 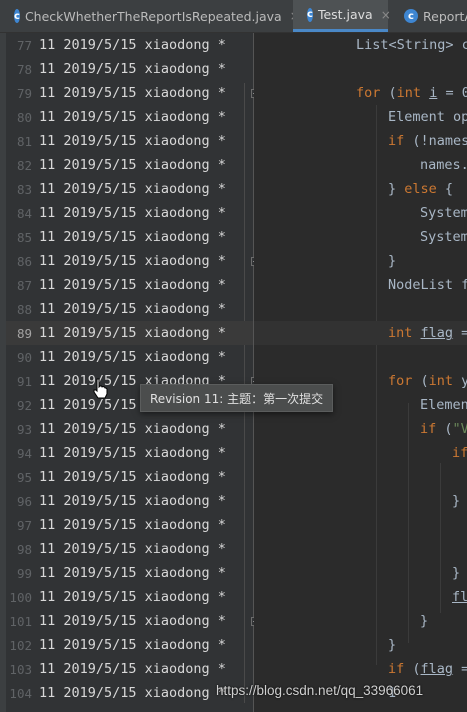 What do you see at coordinates (459, 429) in the screenshot?
I see `code-token: "V` at bounding box center [459, 429].